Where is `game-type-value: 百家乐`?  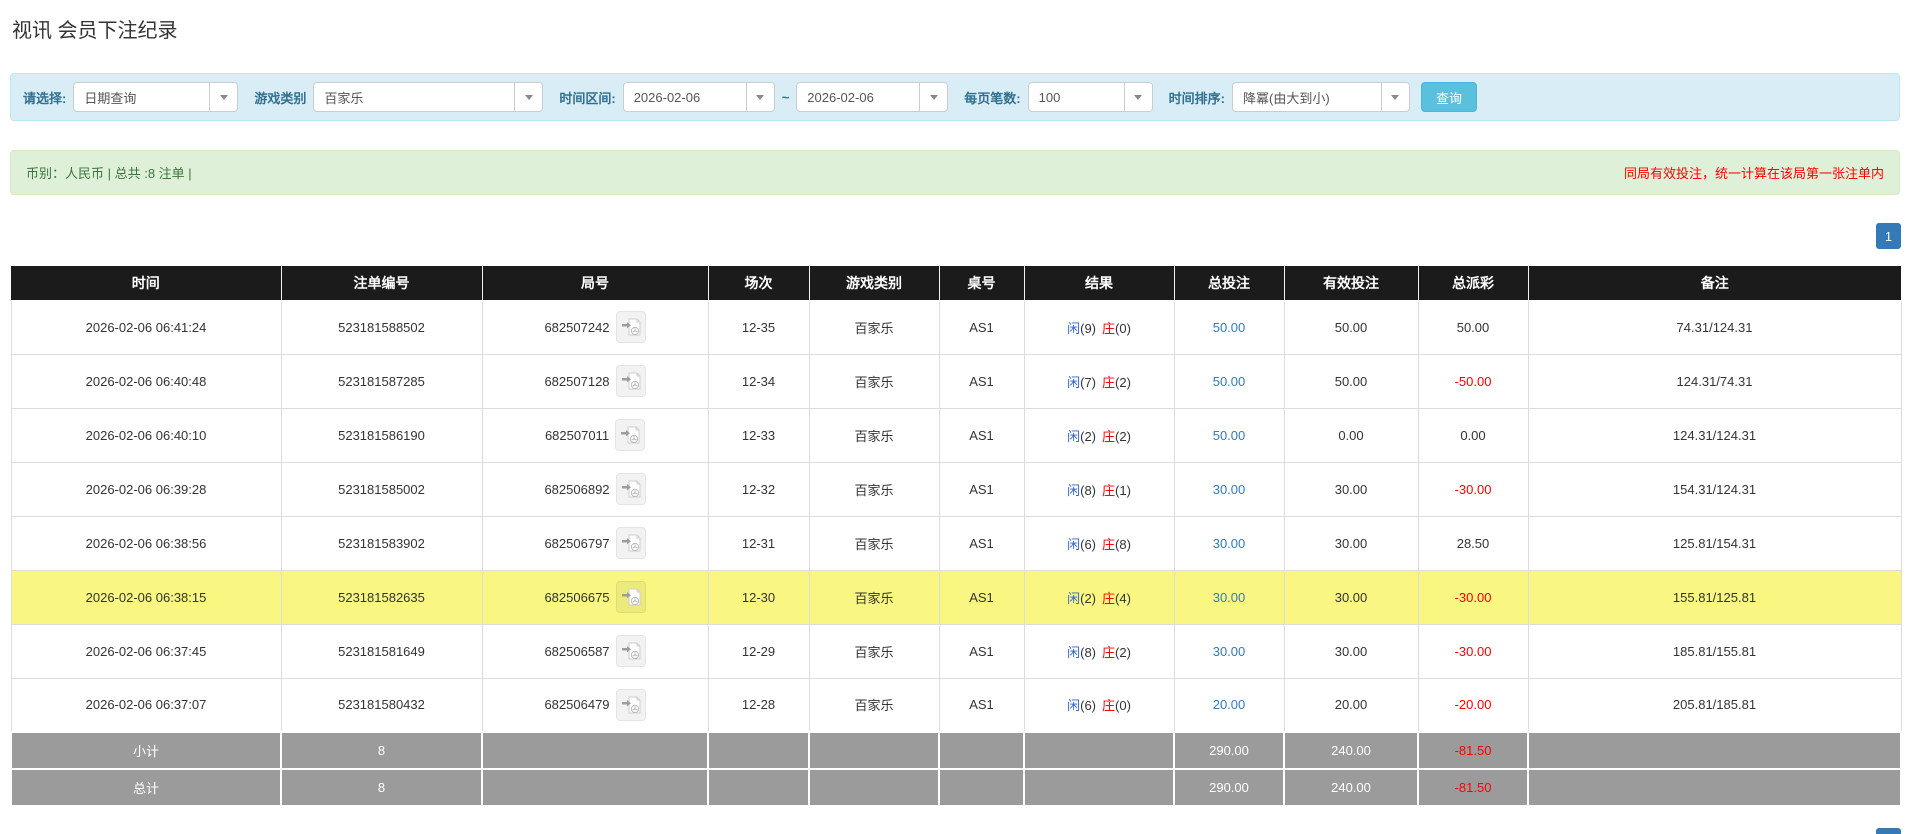 game-type-value: 百家乐 is located at coordinates (344, 98).